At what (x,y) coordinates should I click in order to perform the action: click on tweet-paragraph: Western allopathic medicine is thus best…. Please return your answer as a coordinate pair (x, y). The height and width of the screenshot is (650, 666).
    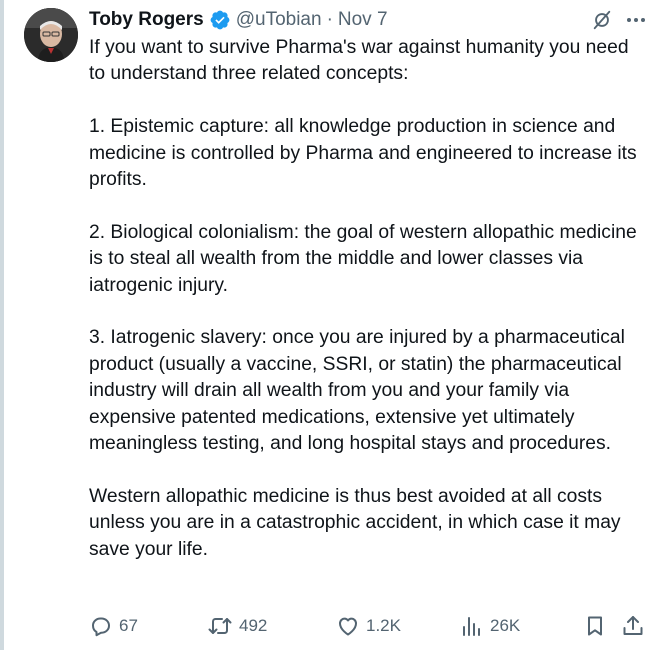
    Looking at the image, I should click on (355, 522).